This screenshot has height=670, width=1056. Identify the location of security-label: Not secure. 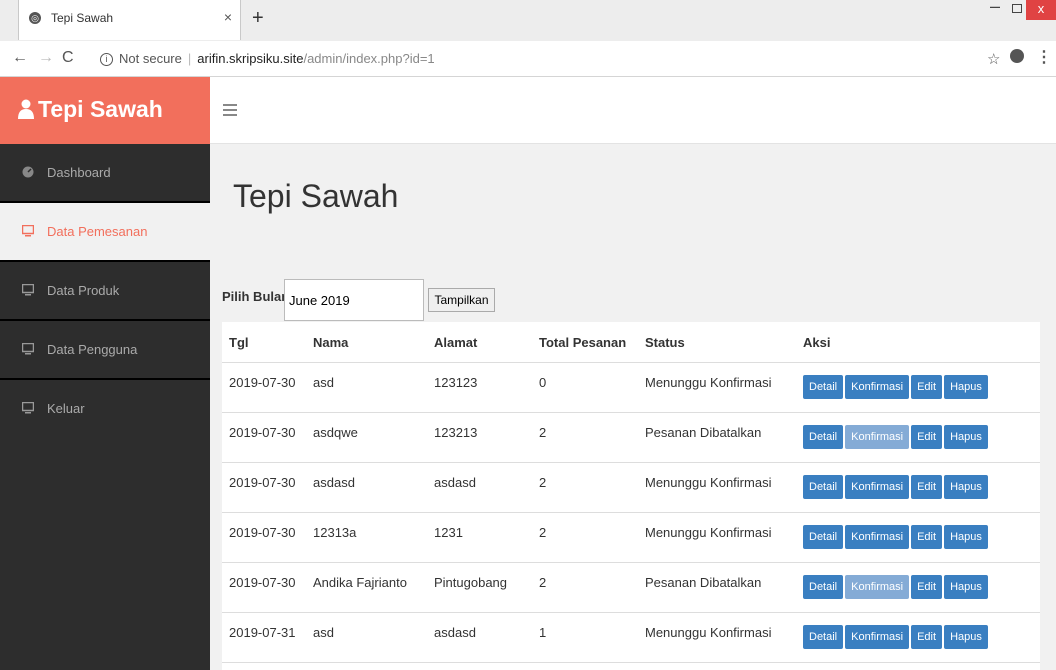
(150, 58).